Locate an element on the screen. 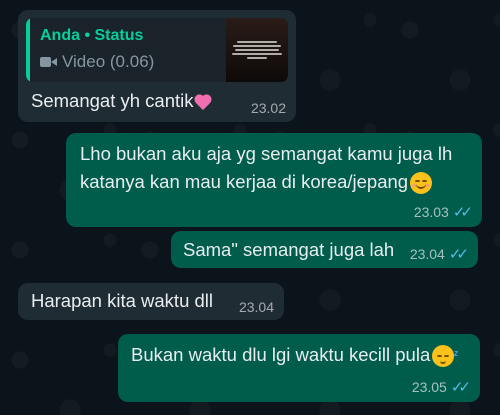  message-text: Bukan waktu dlu lgi waktu kecill pula z is located at coordinates (294, 355).